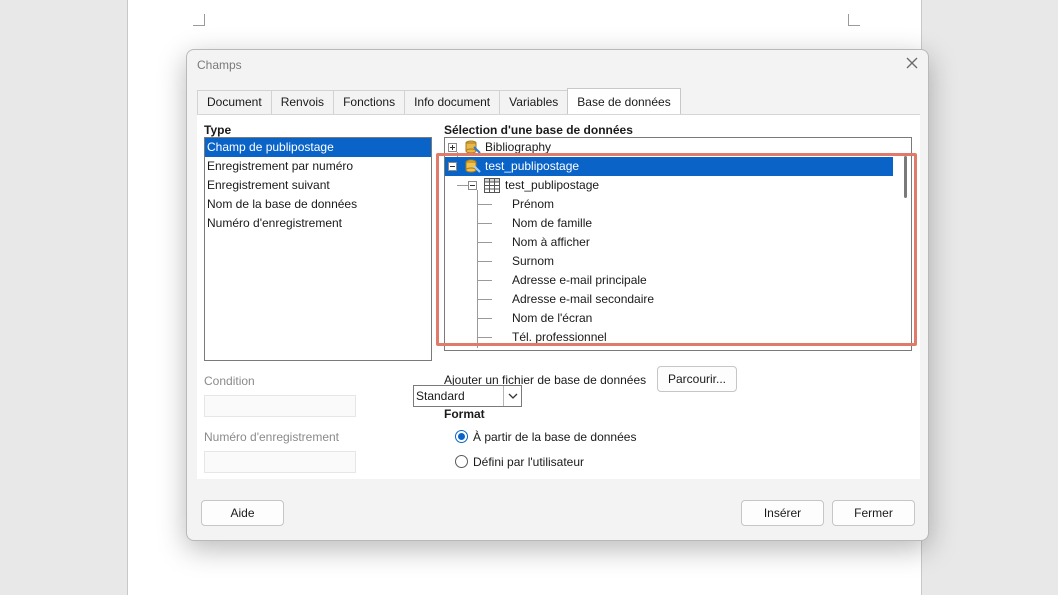 This screenshot has width=1058, height=595. What do you see at coordinates (669, 223) in the screenshot?
I see `tree-item-field: Nom de famille` at bounding box center [669, 223].